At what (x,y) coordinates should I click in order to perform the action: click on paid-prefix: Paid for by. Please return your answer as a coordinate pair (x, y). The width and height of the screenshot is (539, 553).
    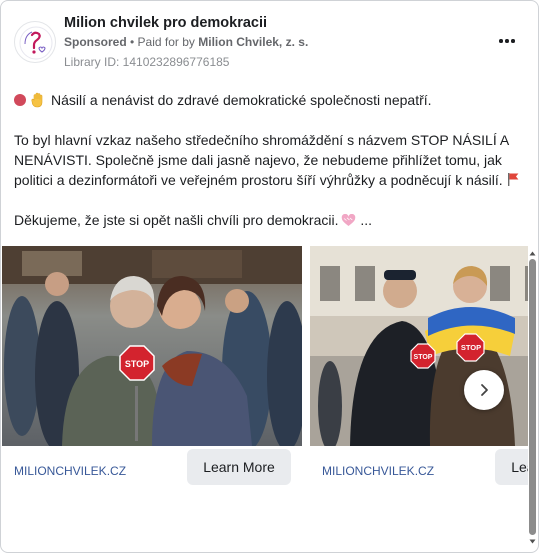
    Looking at the image, I should click on (168, 42).